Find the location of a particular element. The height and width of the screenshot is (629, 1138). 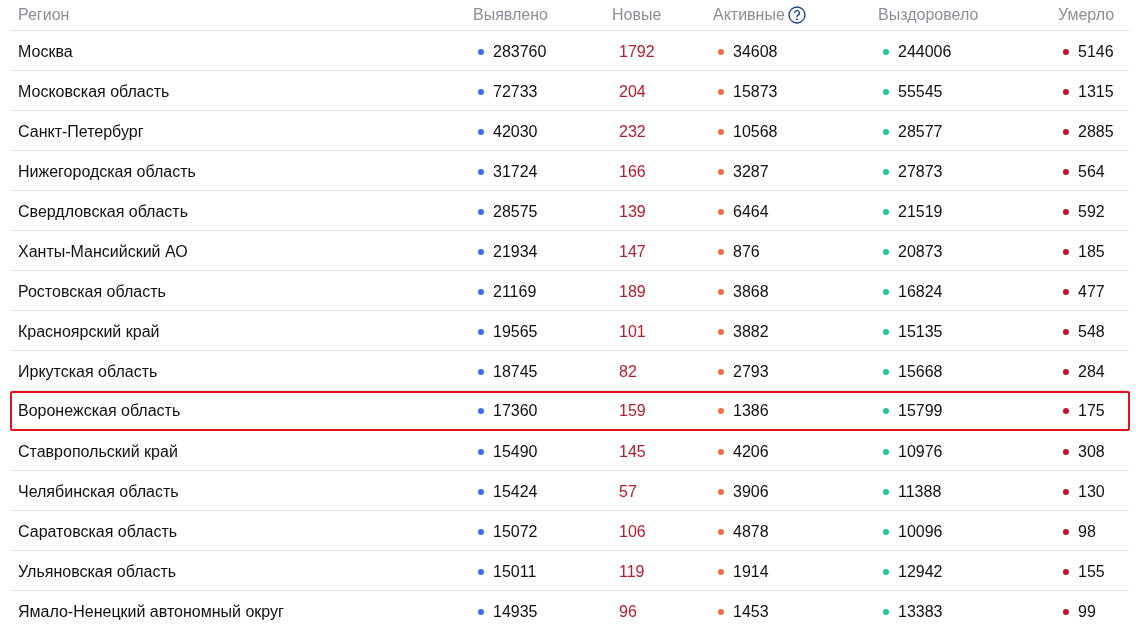

cell-value: 145 is located at coordinates (632, 451).